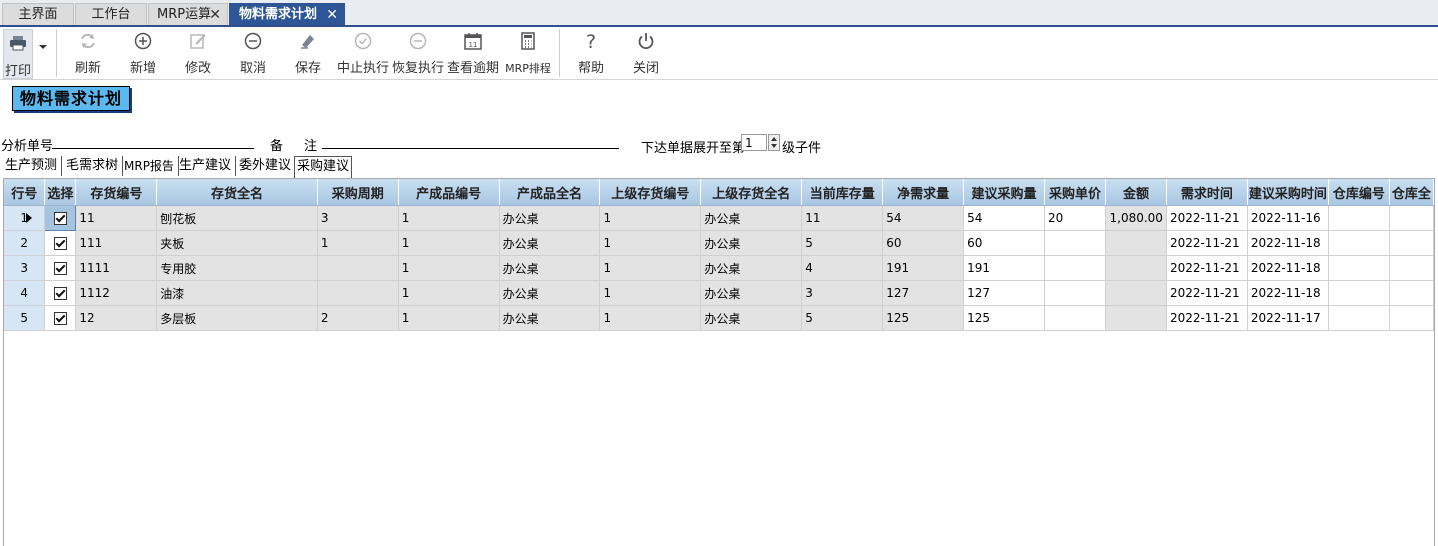 This screenshot has height=546, width=1438. I want to click on tab-main: 主界面, so click(38, 14).